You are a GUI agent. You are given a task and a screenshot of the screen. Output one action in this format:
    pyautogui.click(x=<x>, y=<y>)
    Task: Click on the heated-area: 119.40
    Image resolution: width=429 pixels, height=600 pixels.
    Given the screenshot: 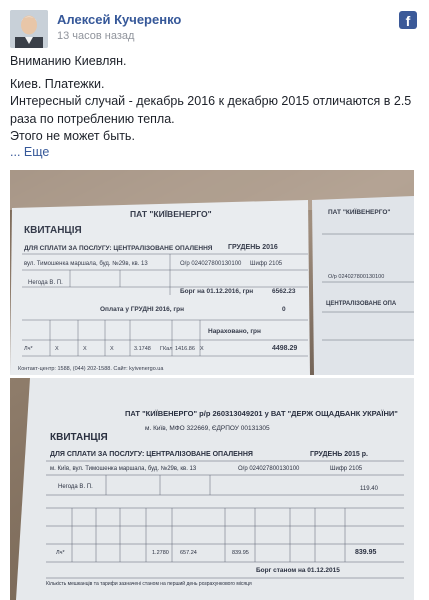 What is the action you would take?
    pyautogui.click(x=369, y=489)
    